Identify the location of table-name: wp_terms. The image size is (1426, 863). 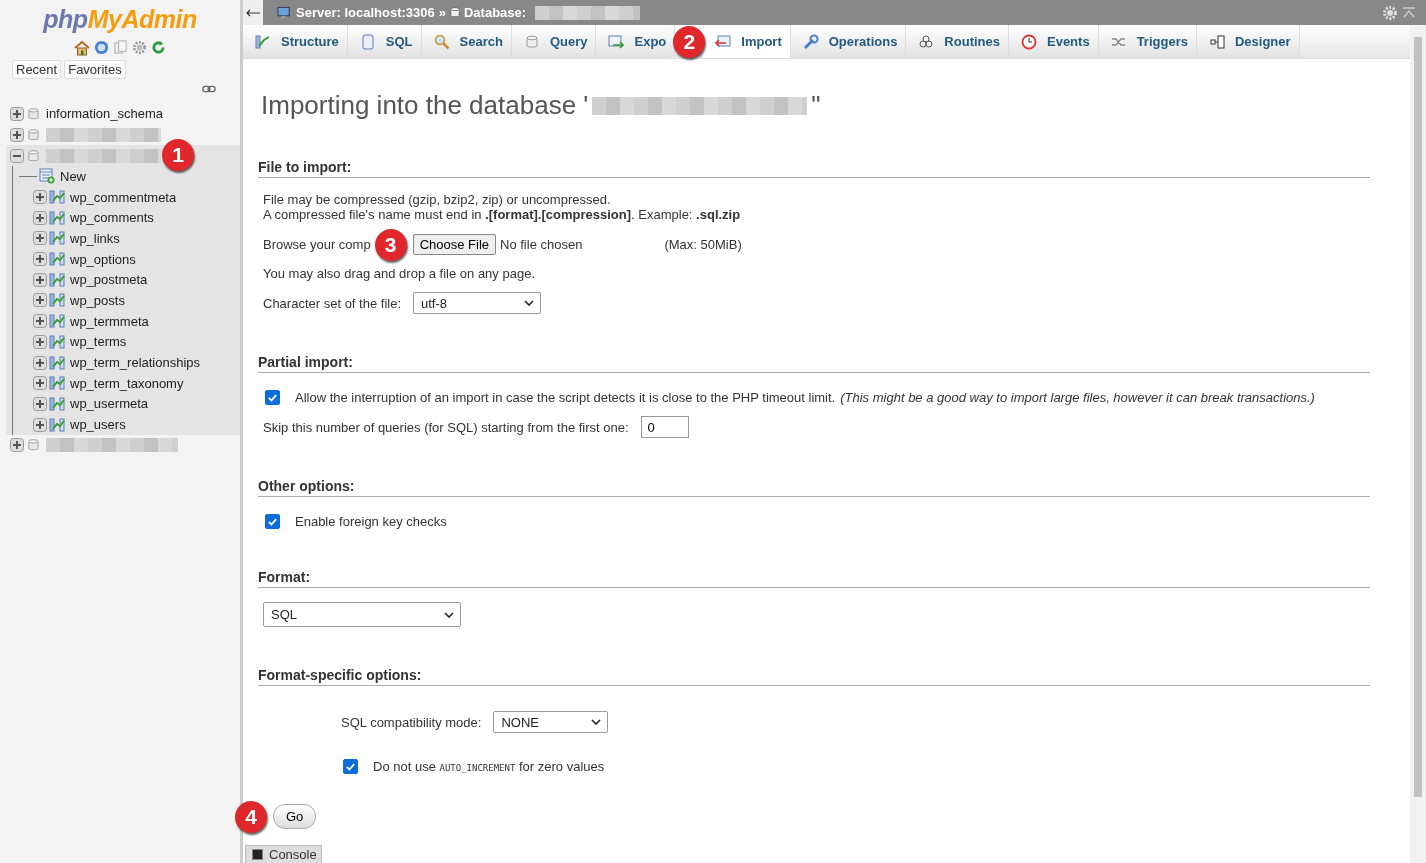
(98, 342).